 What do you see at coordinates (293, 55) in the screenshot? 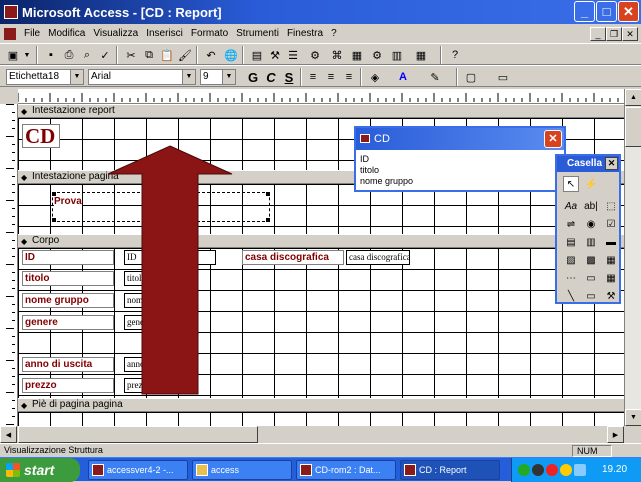
I see `sorting-grouping-icon: ☰` at bounding box center [293, 55].